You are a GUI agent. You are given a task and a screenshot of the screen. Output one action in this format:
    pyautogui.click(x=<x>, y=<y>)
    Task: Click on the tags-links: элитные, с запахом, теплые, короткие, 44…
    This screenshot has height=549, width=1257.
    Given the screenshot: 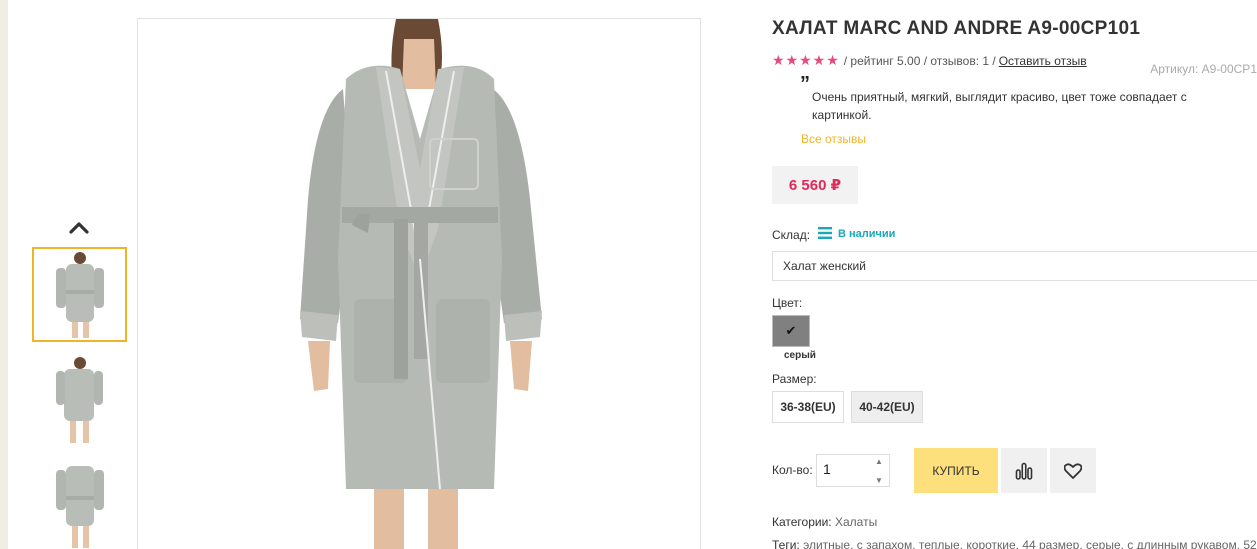 What is the action you would take?
    pyautogui.click(x=1030, y=543)
    